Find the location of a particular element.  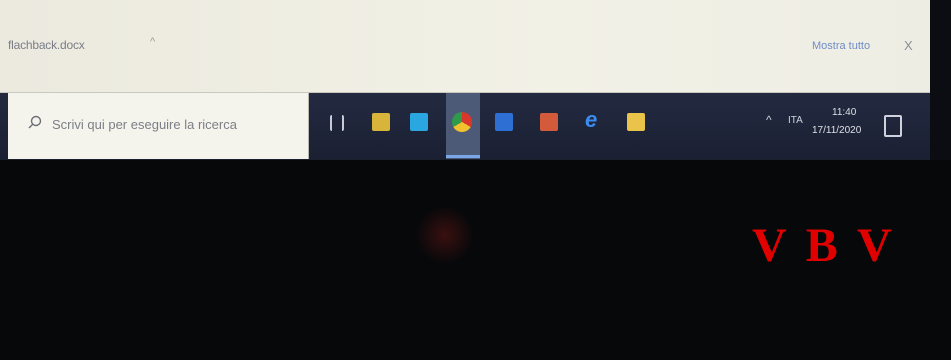

screen-bezel is located at coordinates (940, 80).